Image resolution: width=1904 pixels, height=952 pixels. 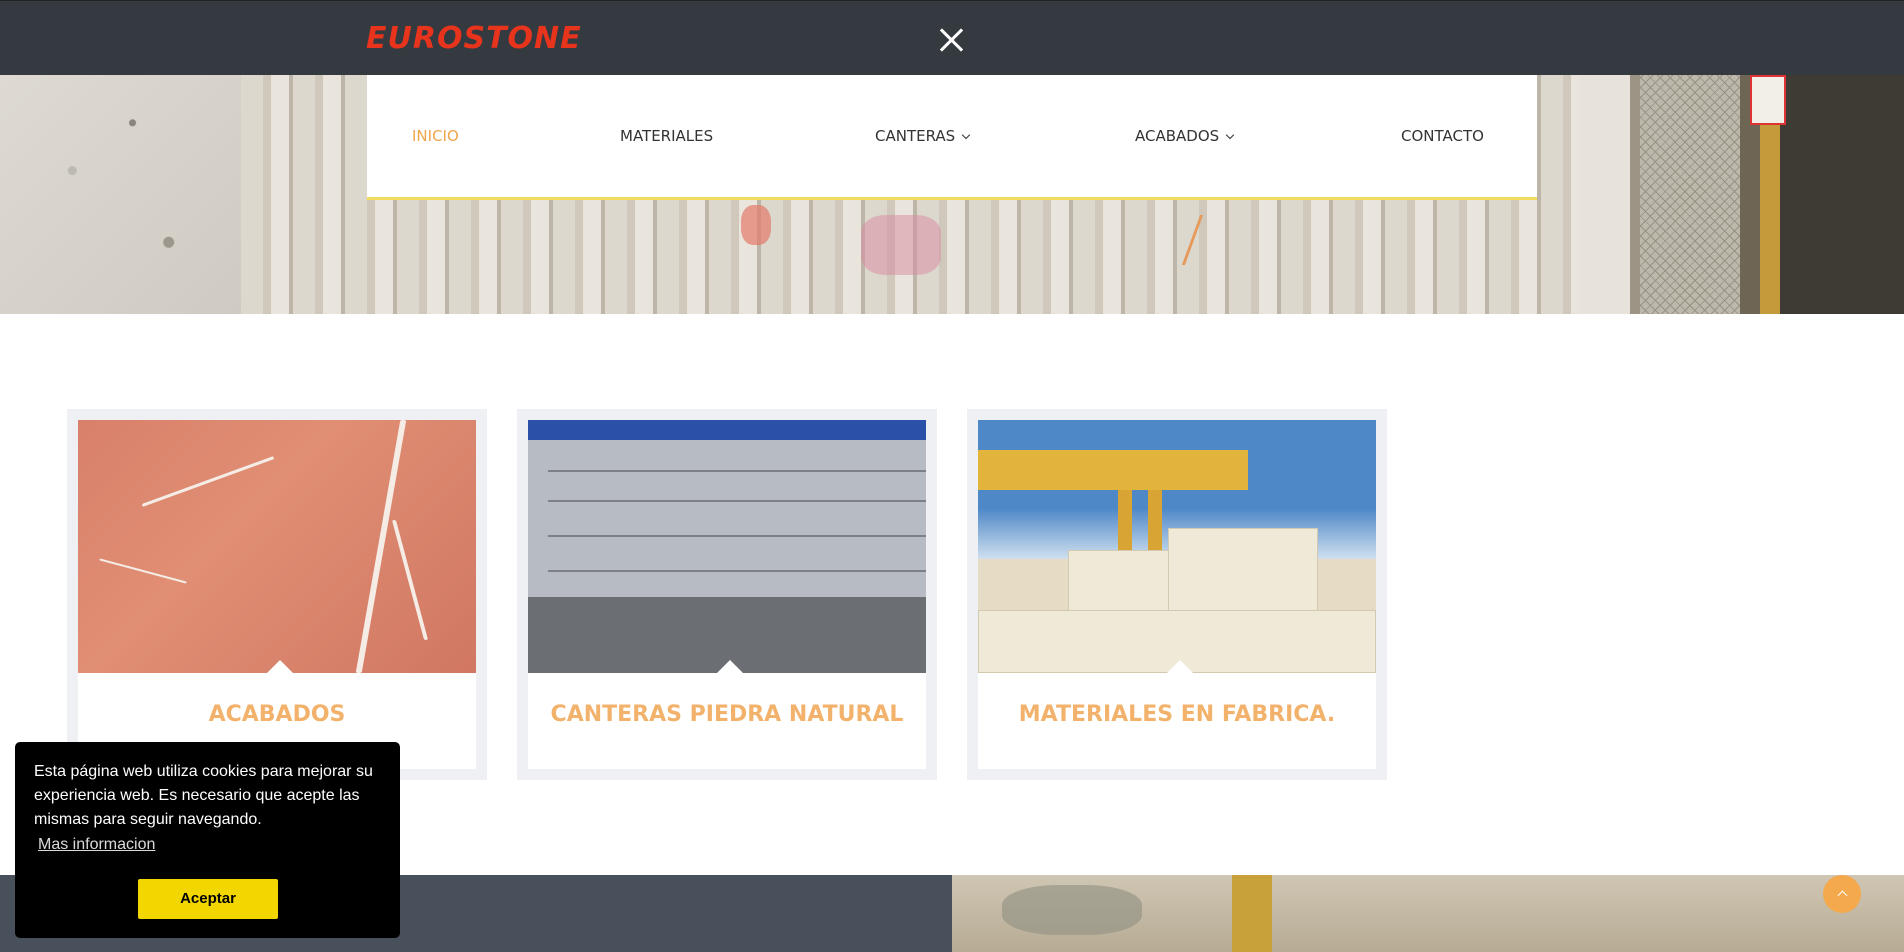 I want to click on nav-item-label: MATERIALES, so click(x=667, y=136).